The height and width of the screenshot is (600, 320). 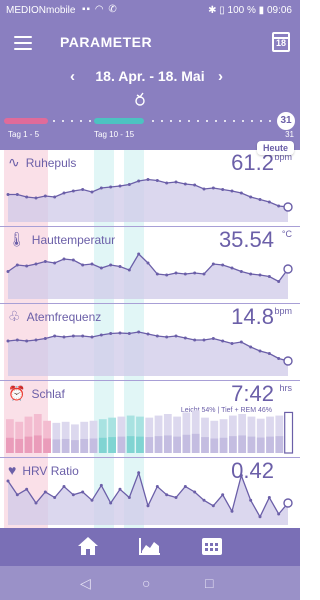 I want to click on back-icon: ◁, so click(x=85, y=583).